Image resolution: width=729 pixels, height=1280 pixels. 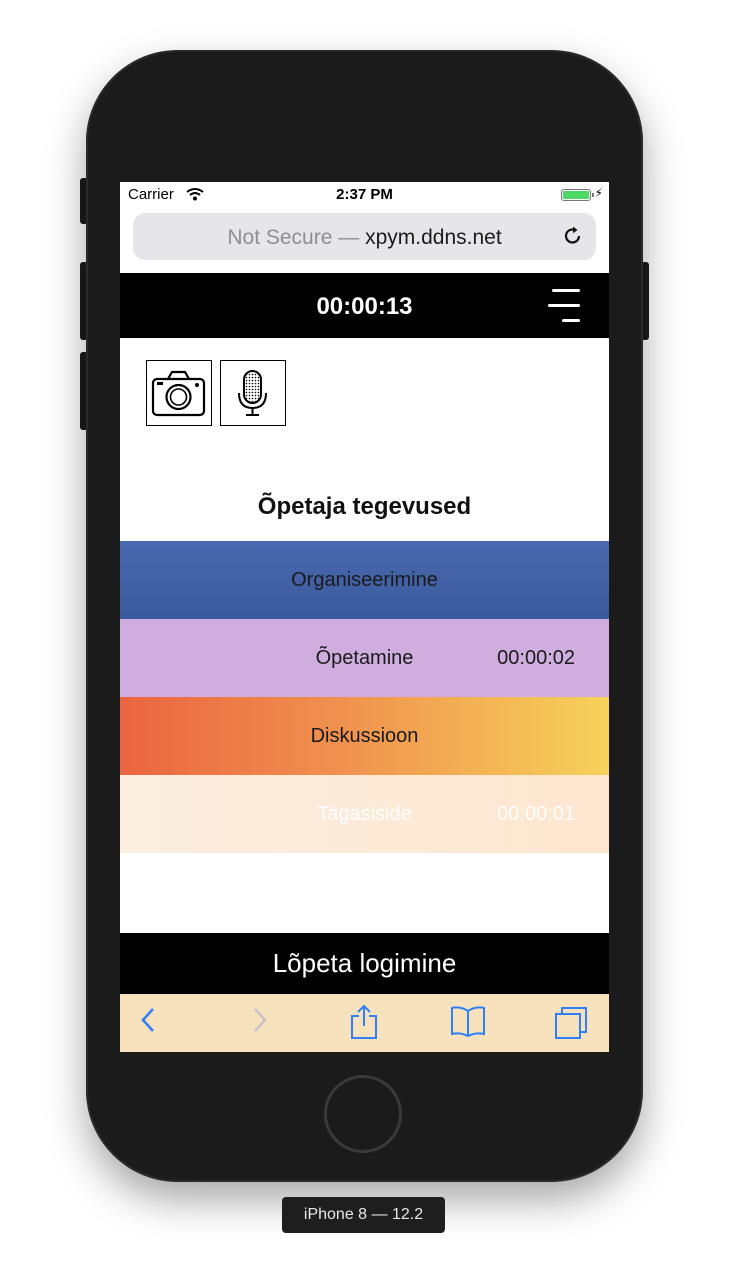 What do you see at coordinates (364, 963) in the screenshot?
I see `finish-logging-button: Lõpeta logimine` at bounding box center [364, 963].